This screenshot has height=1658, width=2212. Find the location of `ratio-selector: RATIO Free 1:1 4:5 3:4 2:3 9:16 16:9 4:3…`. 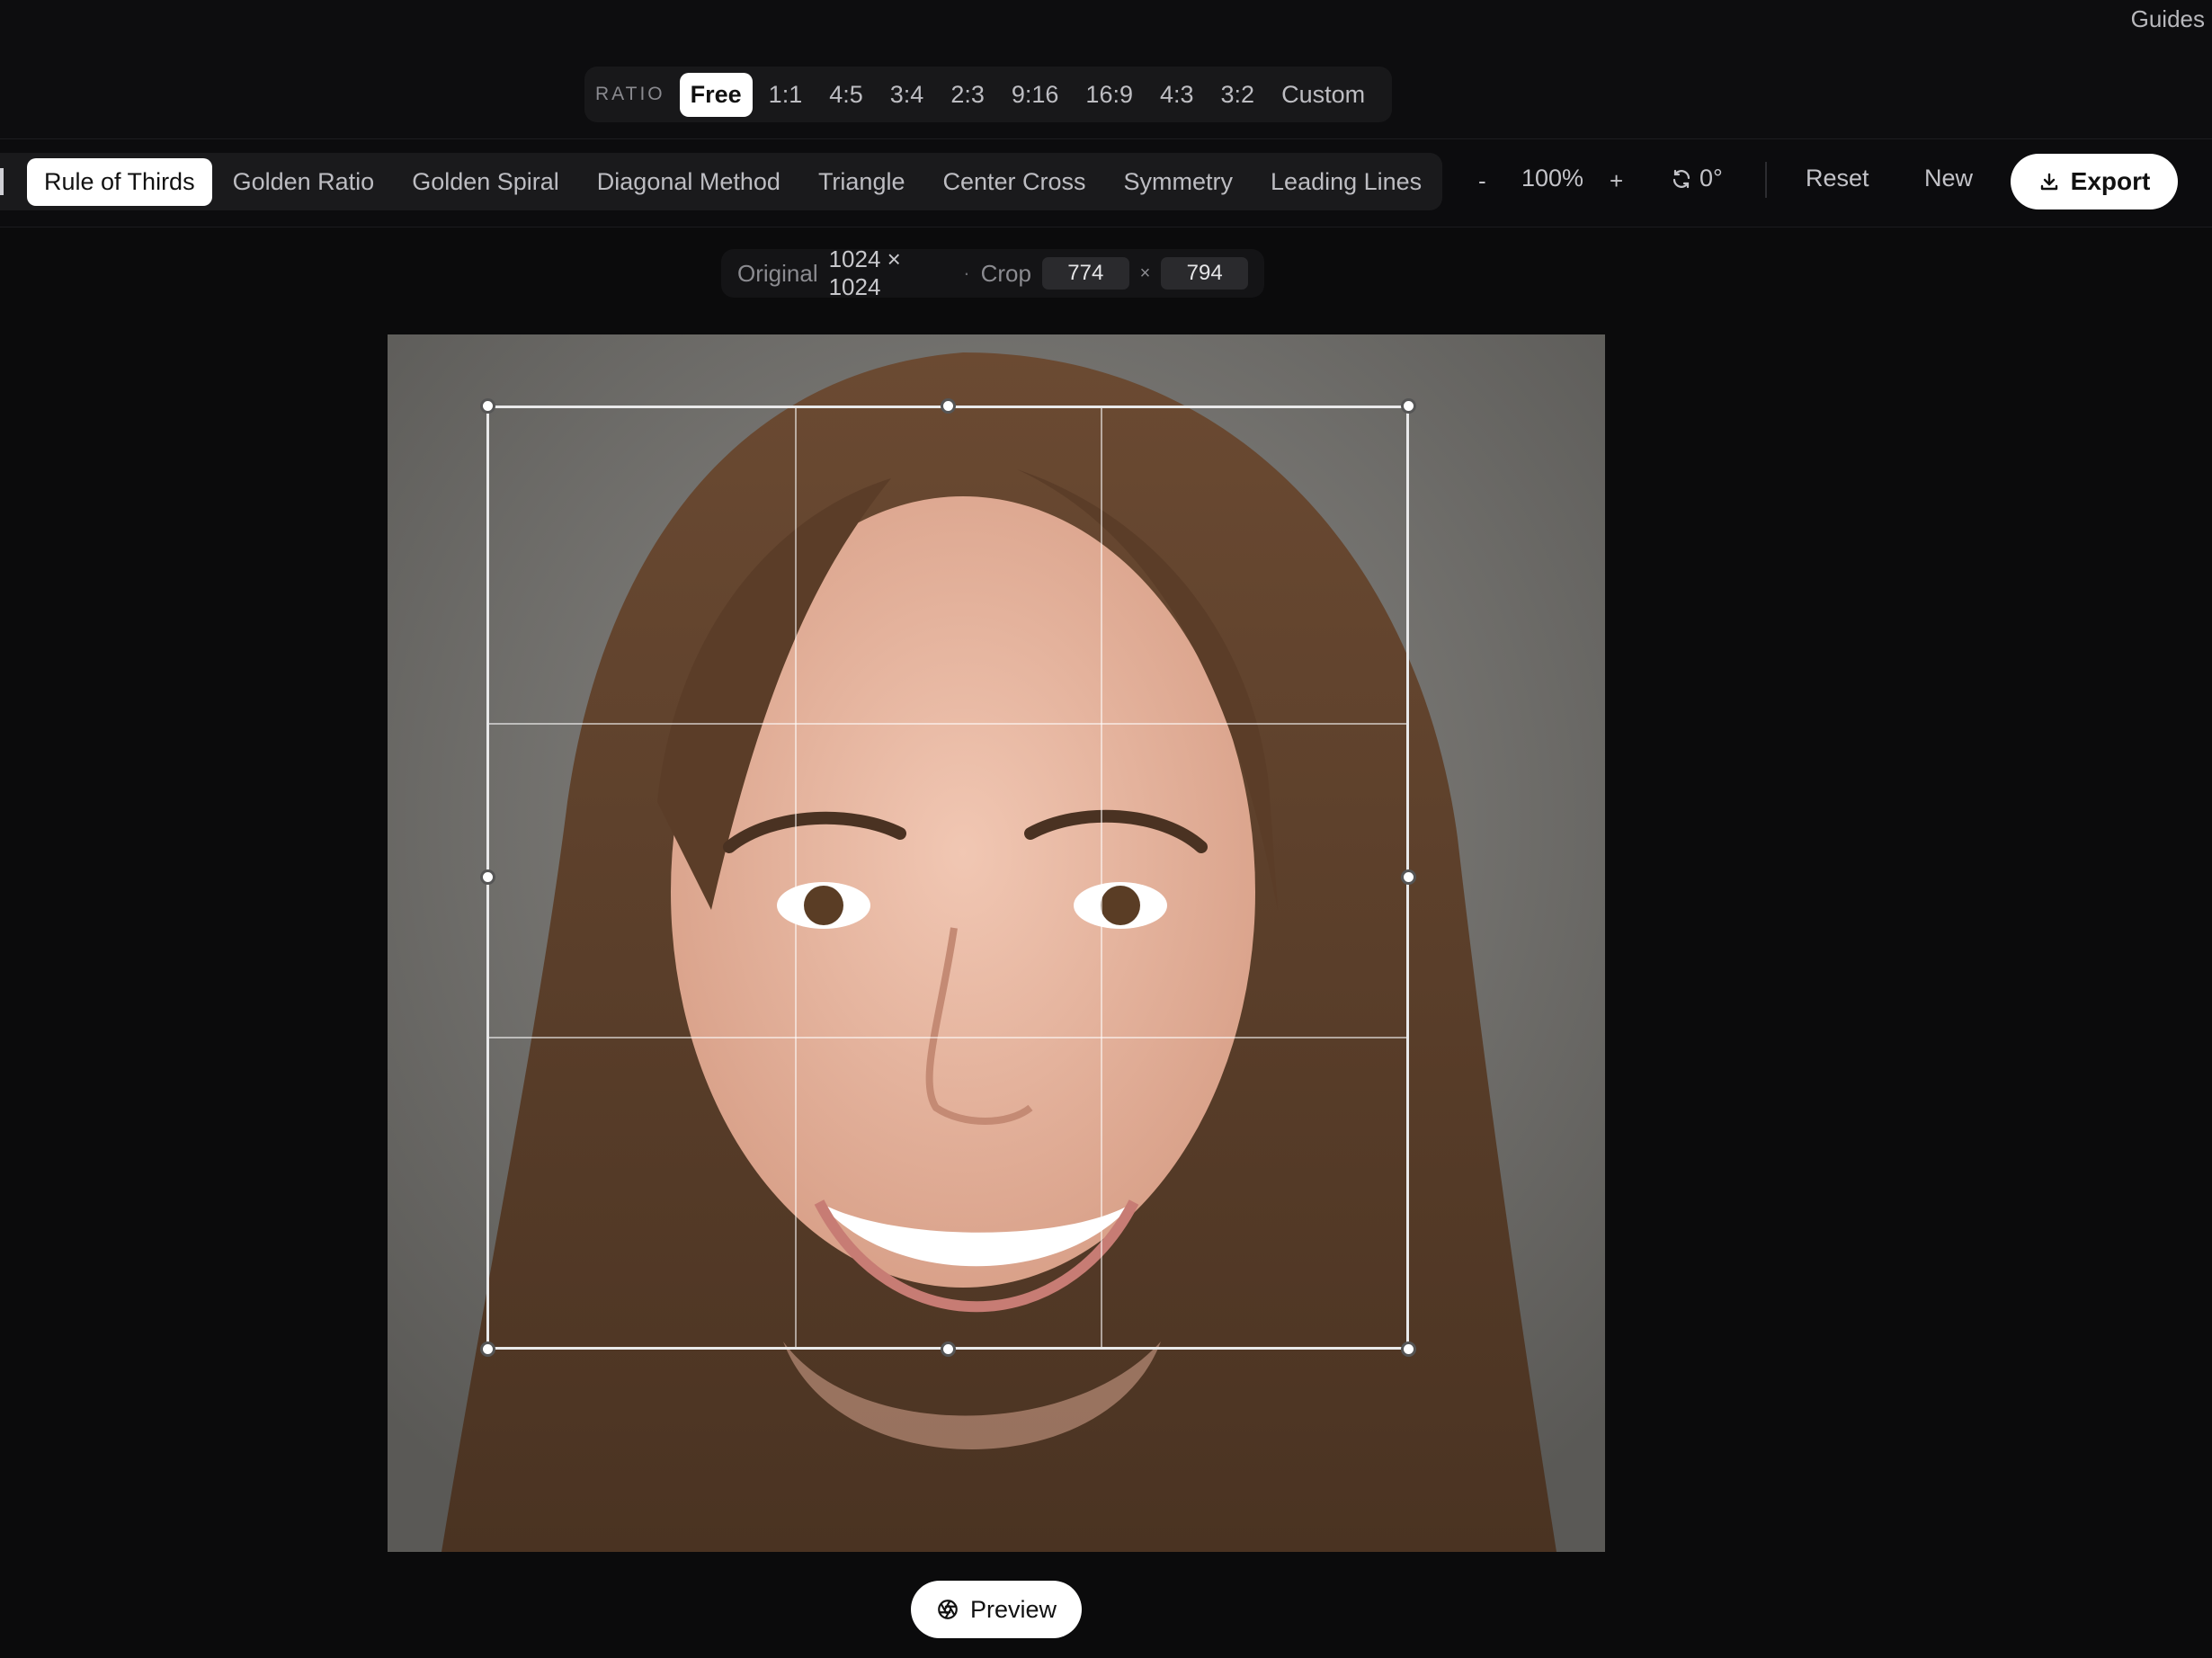

ratio-selector: RATIO Free 1:1 4:5 3:4 2:3 9:16 16:9 4:3… is located at coordinates (988, 94).